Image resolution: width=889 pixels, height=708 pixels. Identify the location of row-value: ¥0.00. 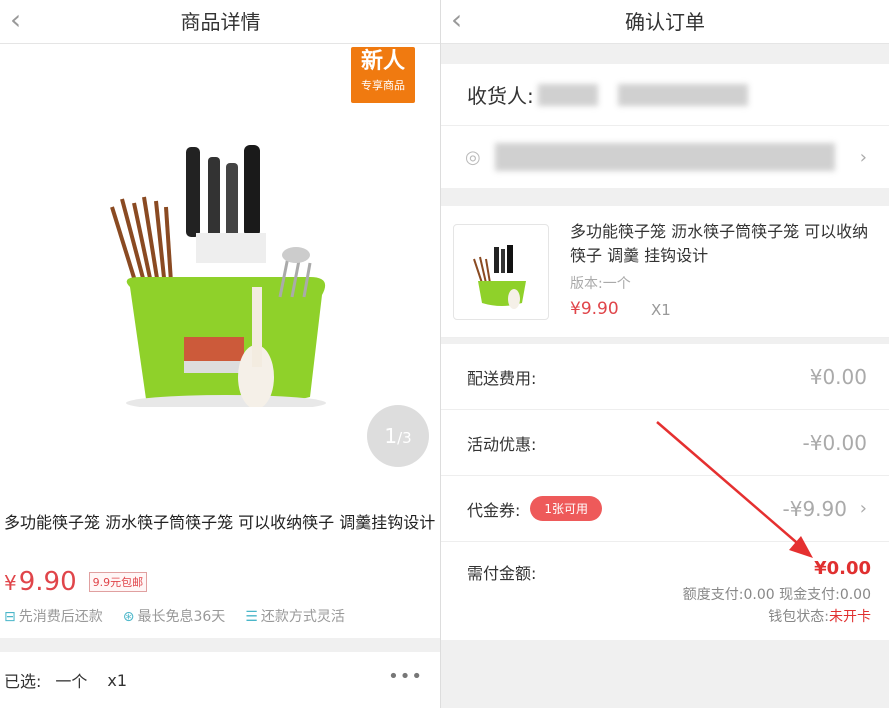
(838, 376).